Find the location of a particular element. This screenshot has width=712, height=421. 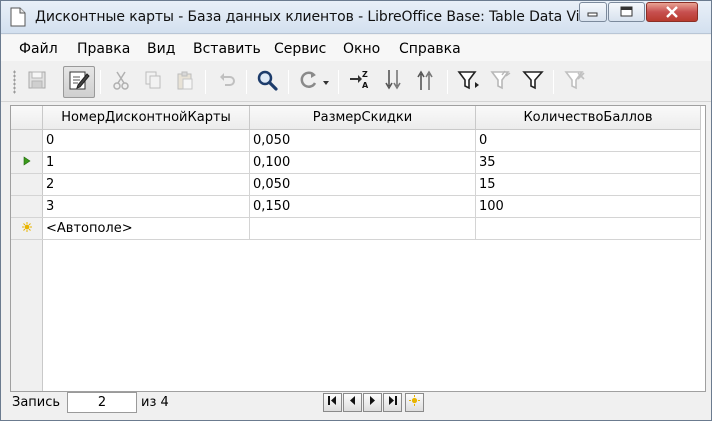

svg-text: Z is located at coordinates (365, 74).